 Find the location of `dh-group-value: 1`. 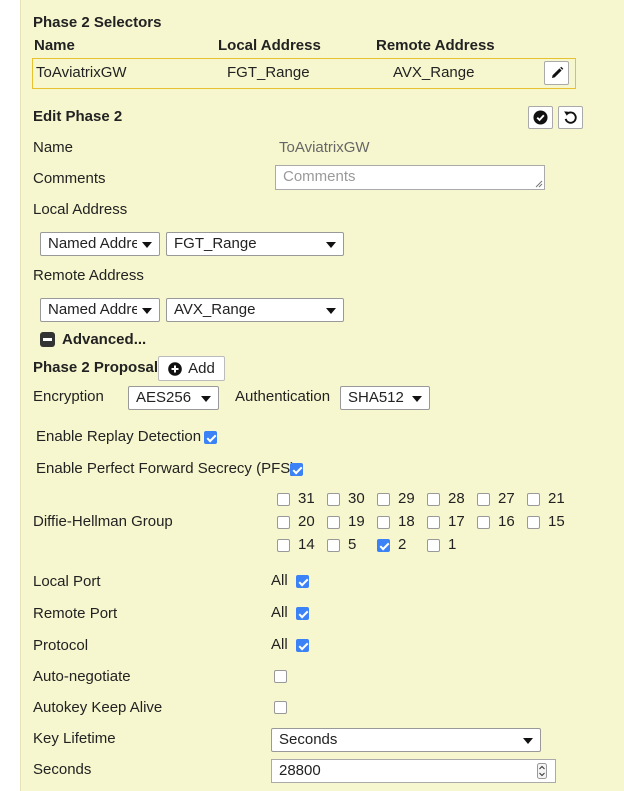

dh-group-value: 1 is located at coordinates (452, 544).